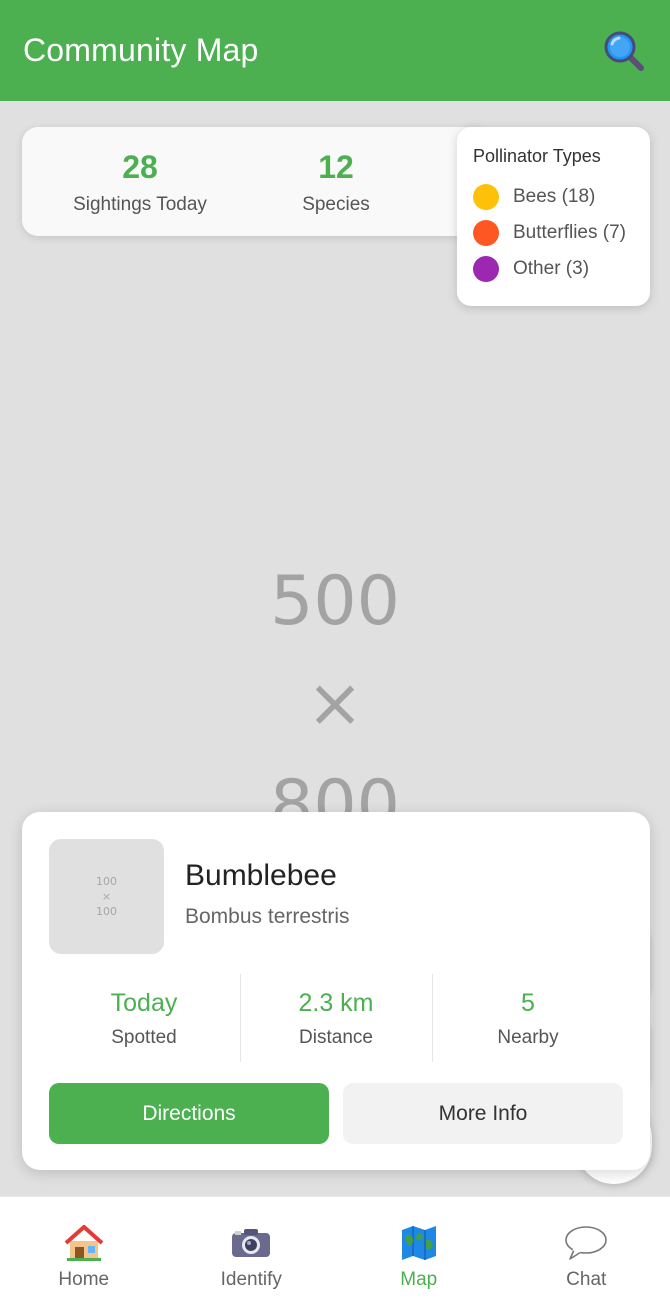  I want to click on more-info-button: More Info, so click(483, 1113).